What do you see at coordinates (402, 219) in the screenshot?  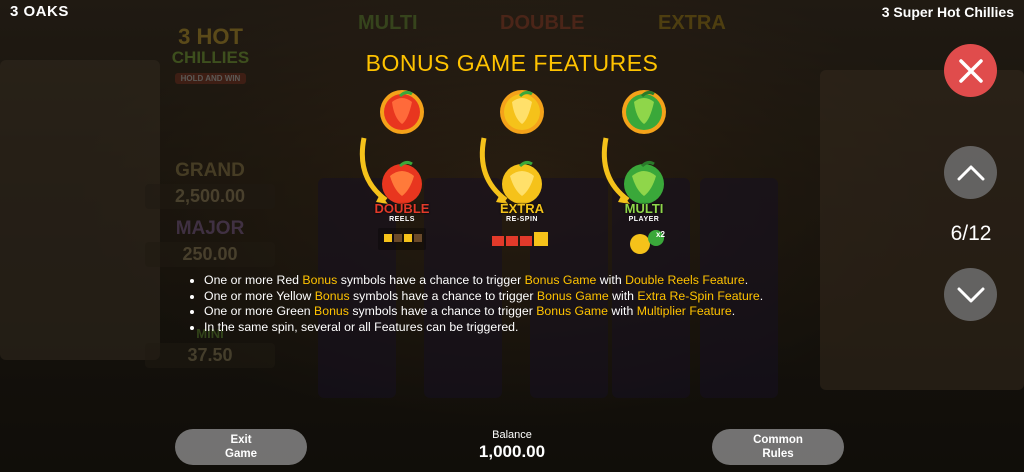 I see `feature-sublabel: REELS` at bounding box center [402, 219].